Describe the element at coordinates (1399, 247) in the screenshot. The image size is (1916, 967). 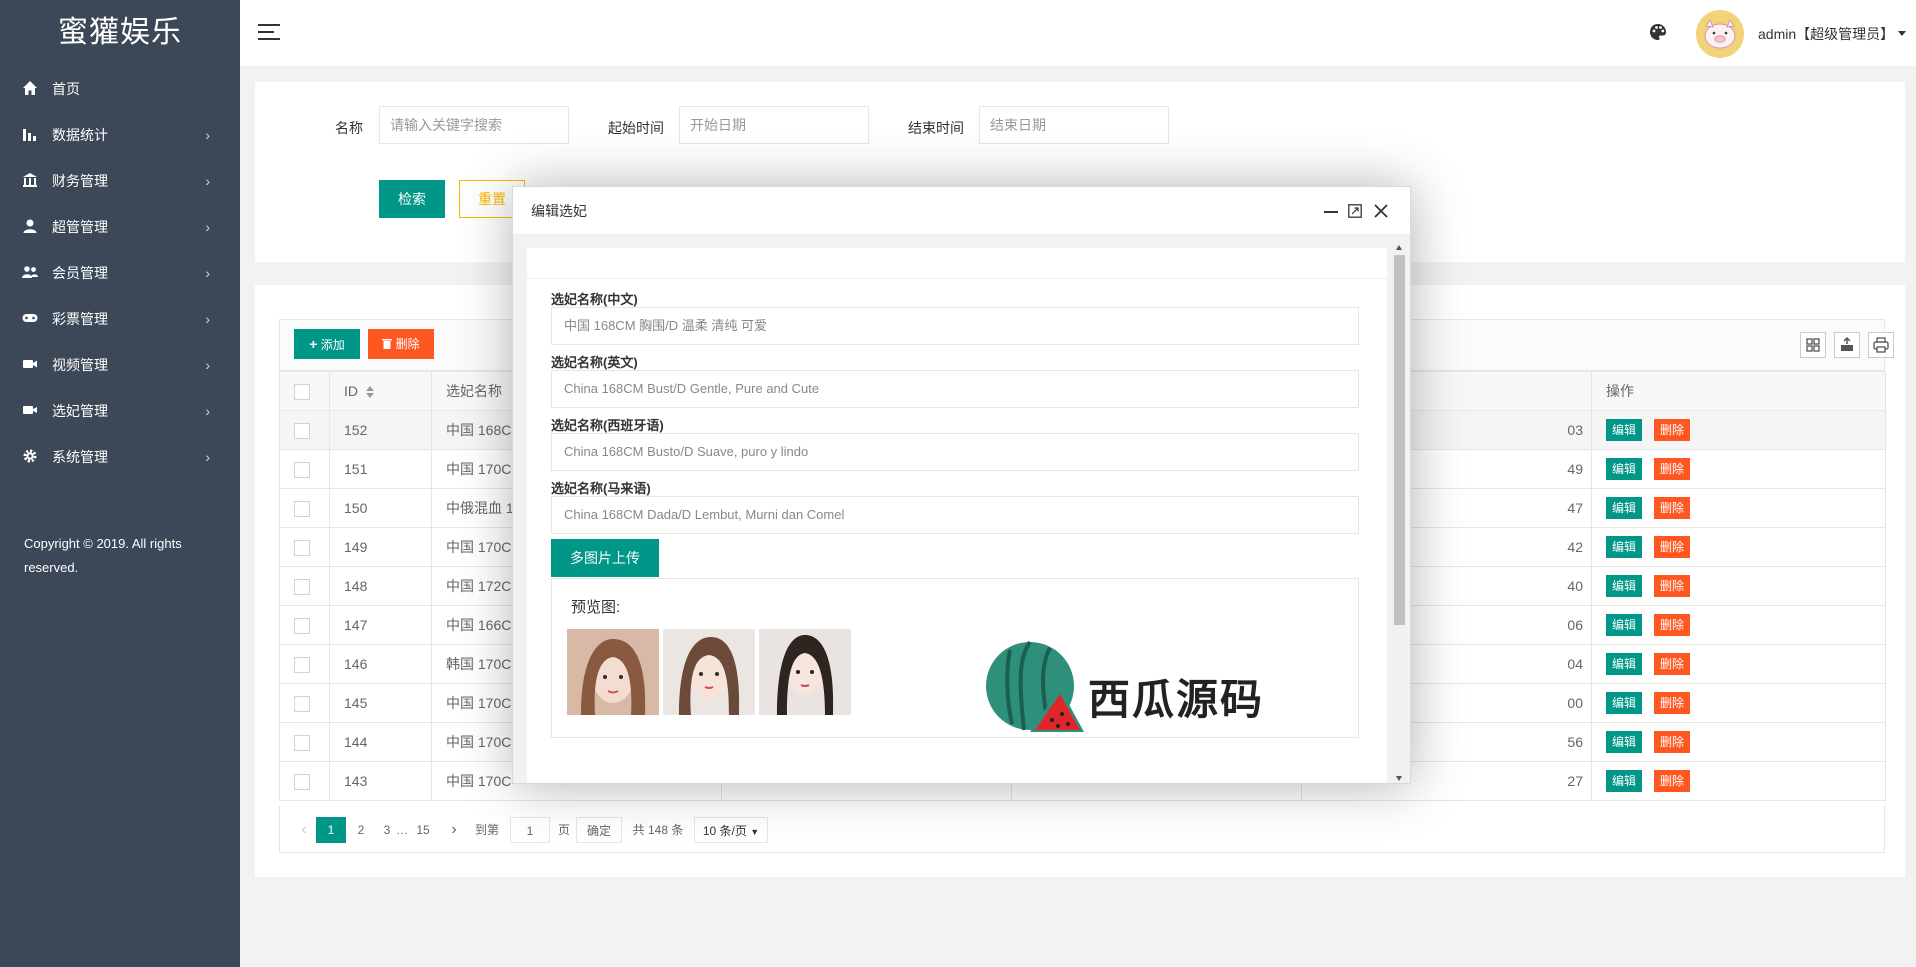
I see `scroll-up-icon` at that location.